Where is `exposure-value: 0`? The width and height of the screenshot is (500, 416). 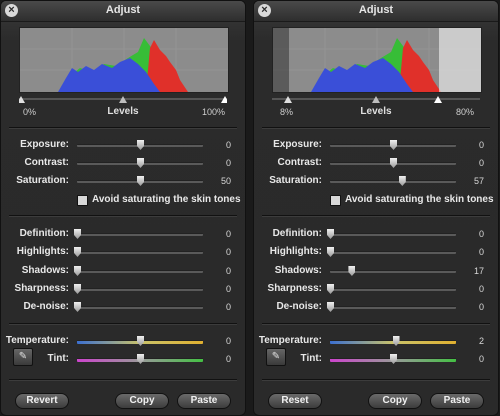 exposure-value: 0 is located at coordinates (228, 145).